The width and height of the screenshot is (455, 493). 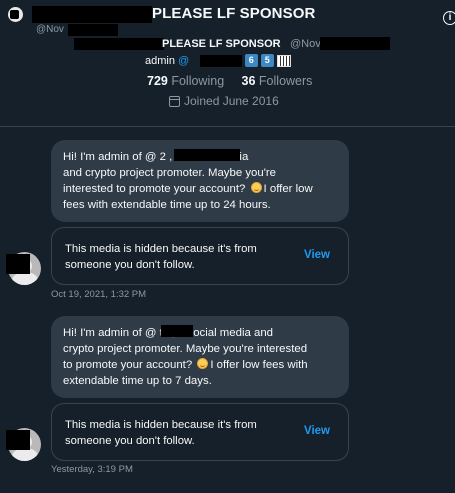 What do you see at coordinates (93, 30) in the screenshot?
I see `redaction-header-handle` at bounding box center [93, 30].